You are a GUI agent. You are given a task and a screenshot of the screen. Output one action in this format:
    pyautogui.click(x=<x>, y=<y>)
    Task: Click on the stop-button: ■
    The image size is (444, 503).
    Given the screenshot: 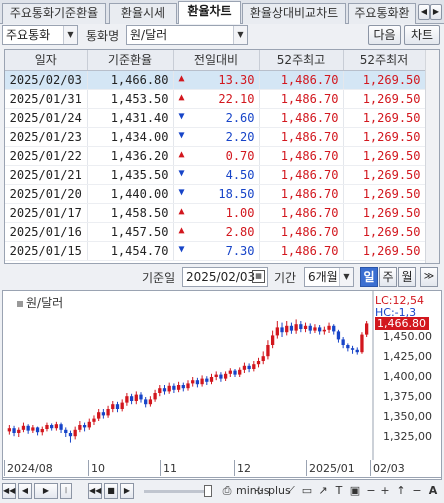 What is the action you would take?
    pyautogui.click(x=111, y=491)
    